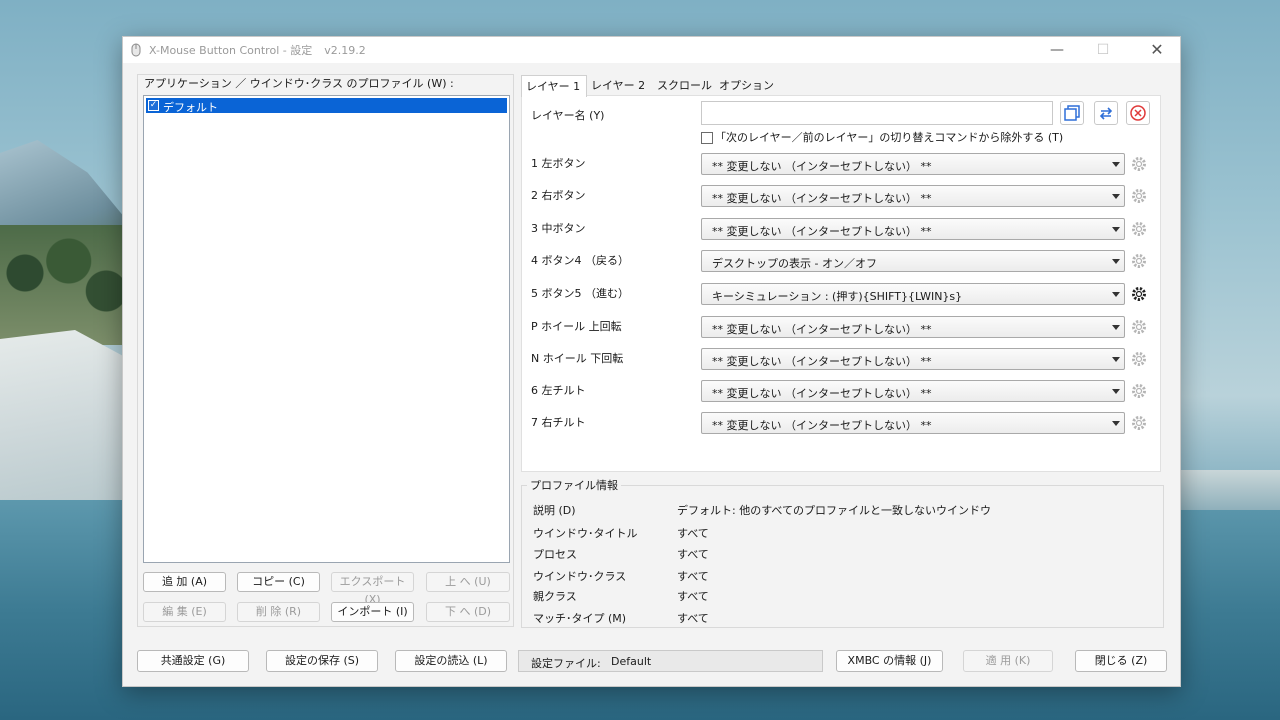 Image resolution: width=1280 pixels, height=720 pixels. What do you see at coordinates (468, 582) in the screenshot?
I see `move-up-button: 上 へ (U)` at bounding box center [468, 582].